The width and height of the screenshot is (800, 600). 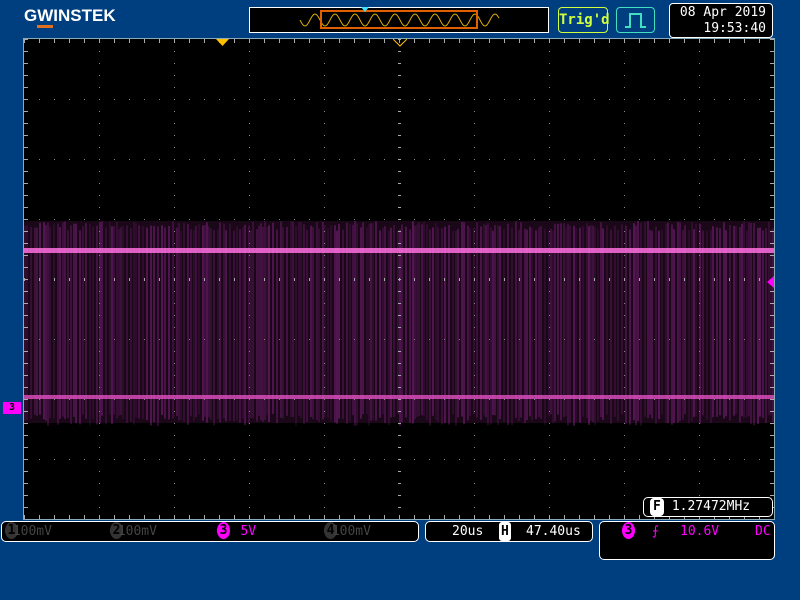 I want to click on ch3-ground-marker: 3, so click(x=12, y=408).